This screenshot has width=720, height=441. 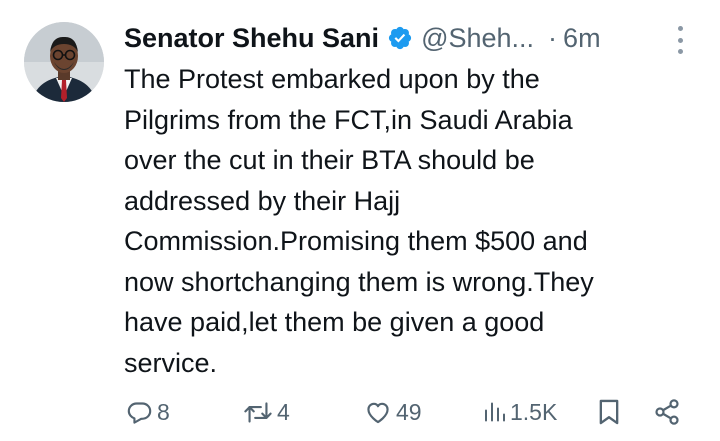 I want to click on repost-button: 4, so click(x=266, y=412).